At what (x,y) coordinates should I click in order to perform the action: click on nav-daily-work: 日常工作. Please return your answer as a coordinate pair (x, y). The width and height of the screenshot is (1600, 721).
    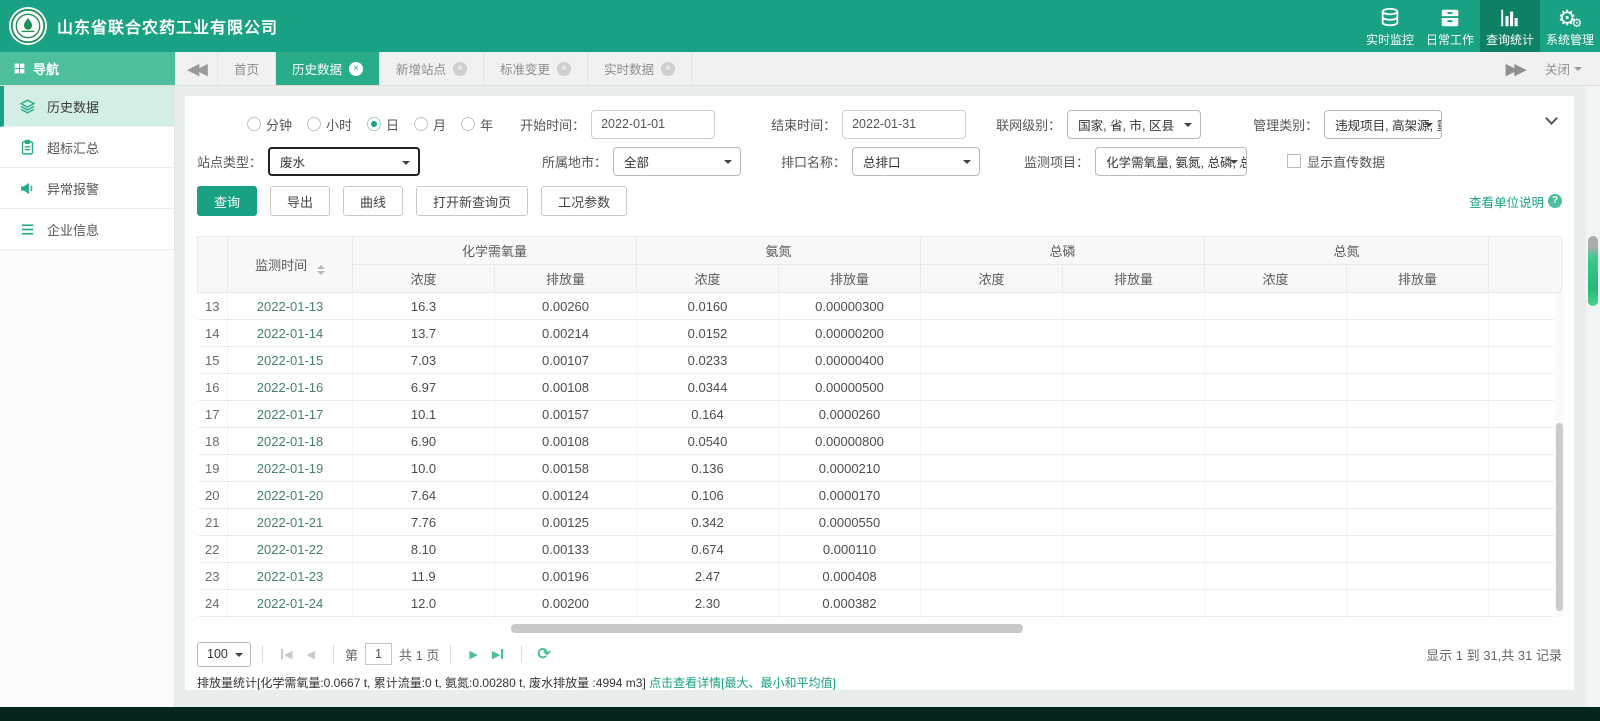
    Looking at the image, I should click on (1450, 26).